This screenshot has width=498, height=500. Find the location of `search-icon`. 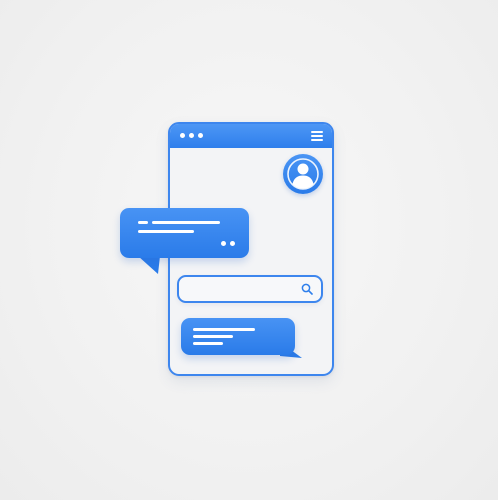

search-icon is located at coordinates (307, 289).